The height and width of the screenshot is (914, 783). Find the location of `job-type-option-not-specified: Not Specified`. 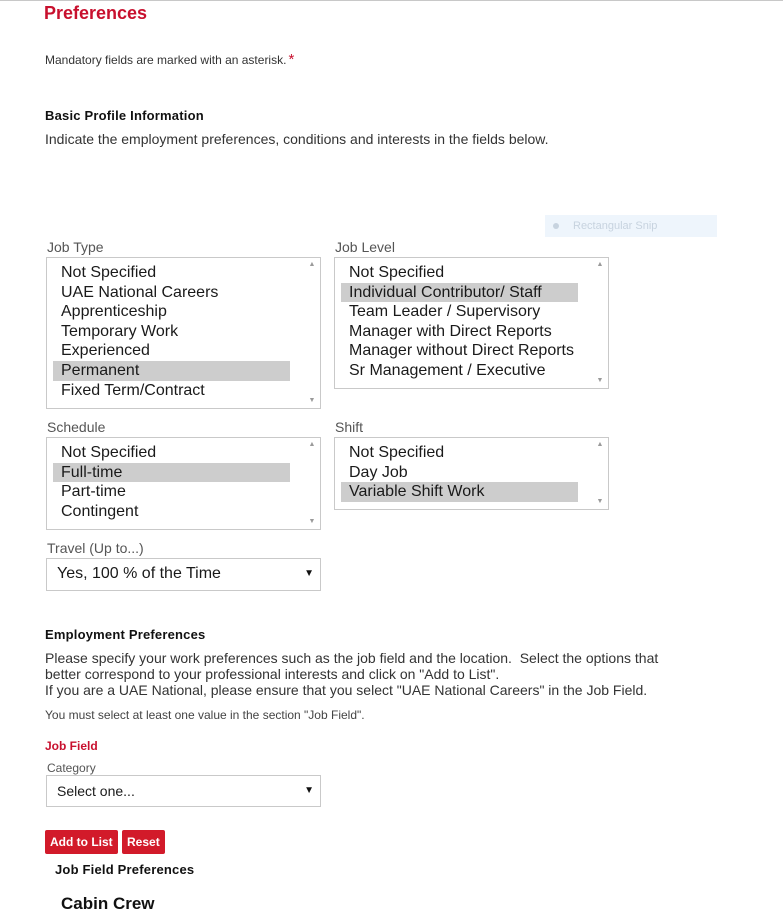

job-type-option-not-specified: Not Specified is located at coordinates (171, 273).